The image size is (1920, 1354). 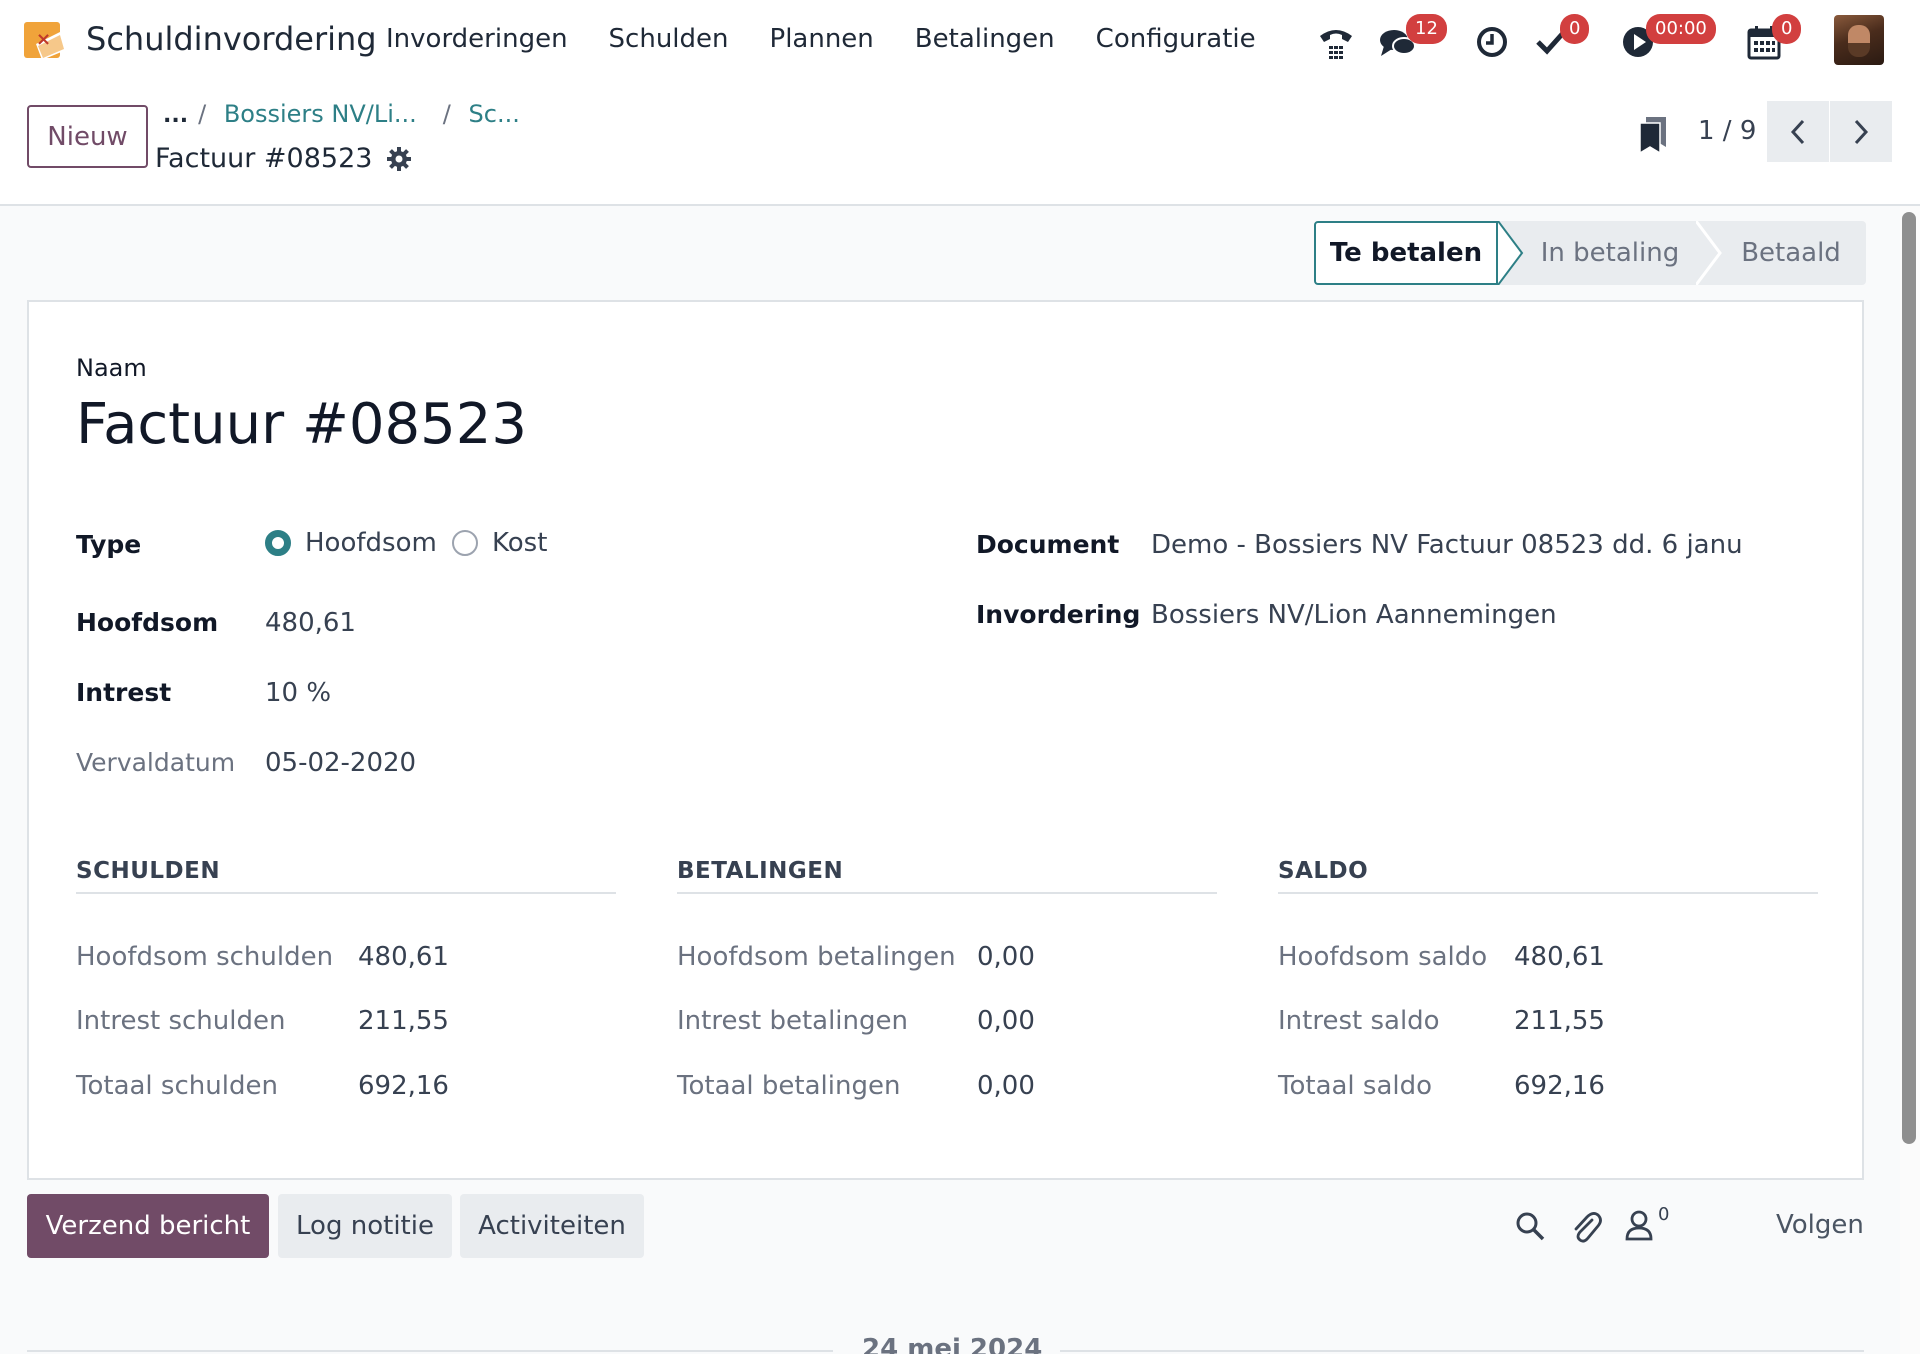 What do you see at coordinates (109, 544) in the screenshot?
I see `type-label: Type` at bounding box center [109, 544].